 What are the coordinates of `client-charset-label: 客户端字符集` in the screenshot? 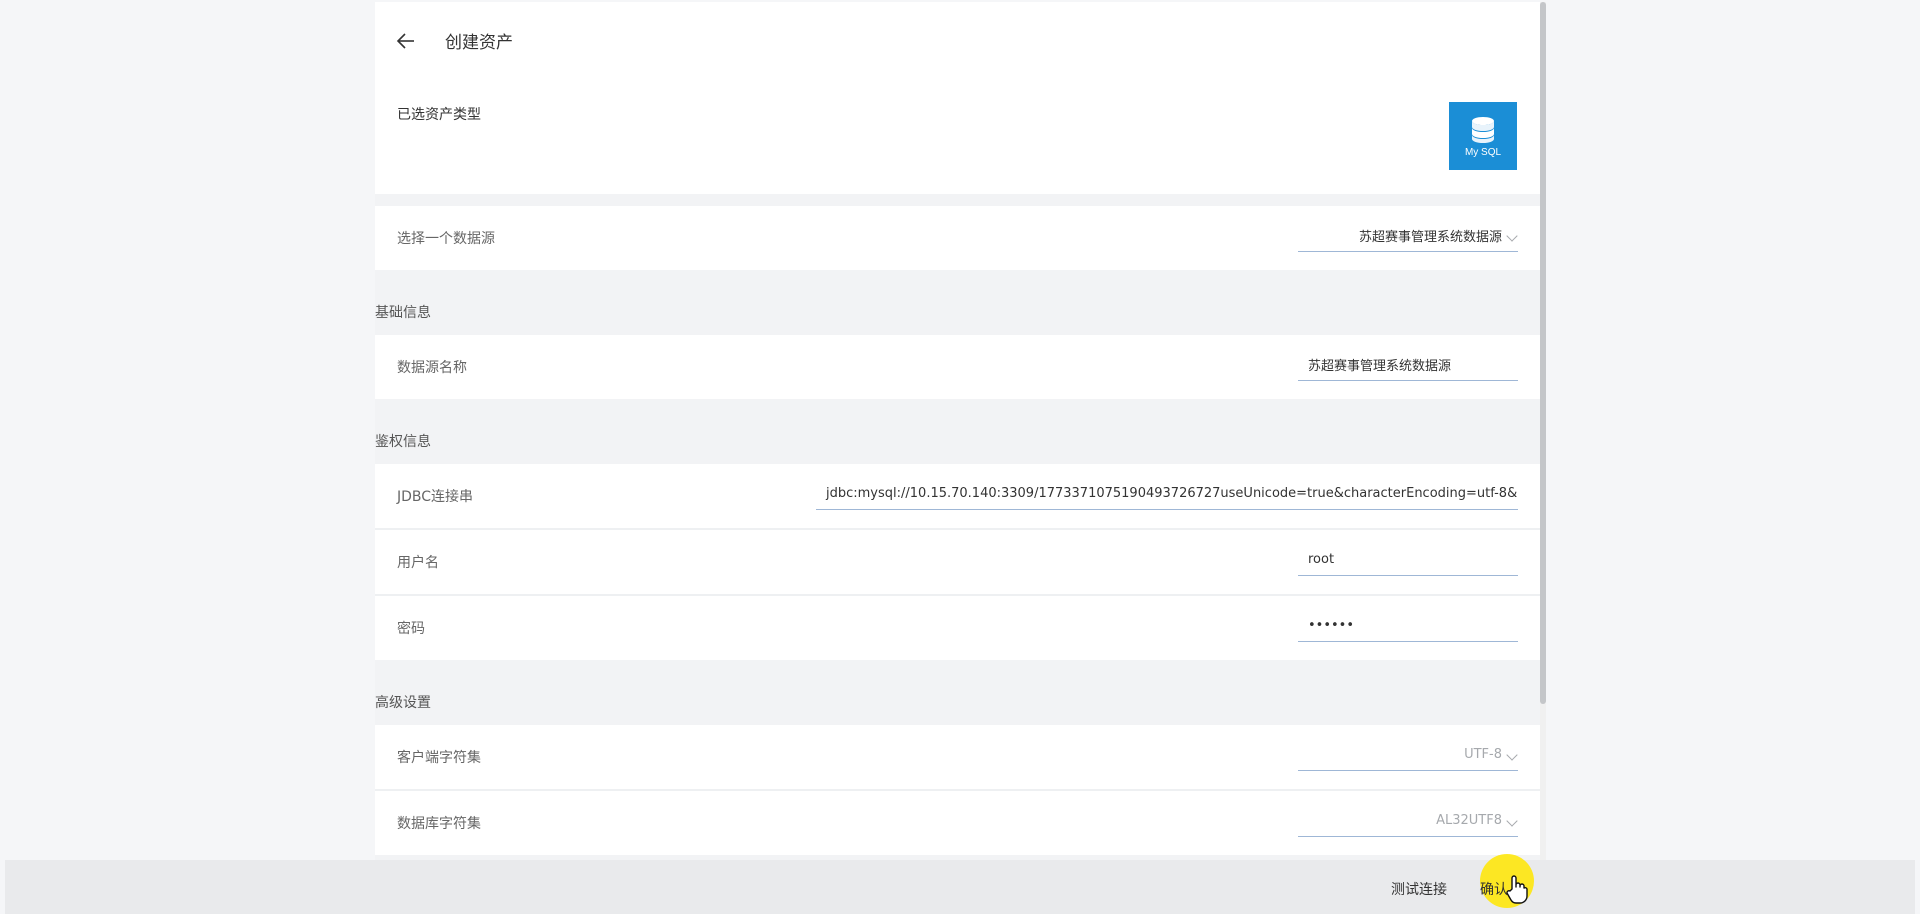 It's located at (439, 758).